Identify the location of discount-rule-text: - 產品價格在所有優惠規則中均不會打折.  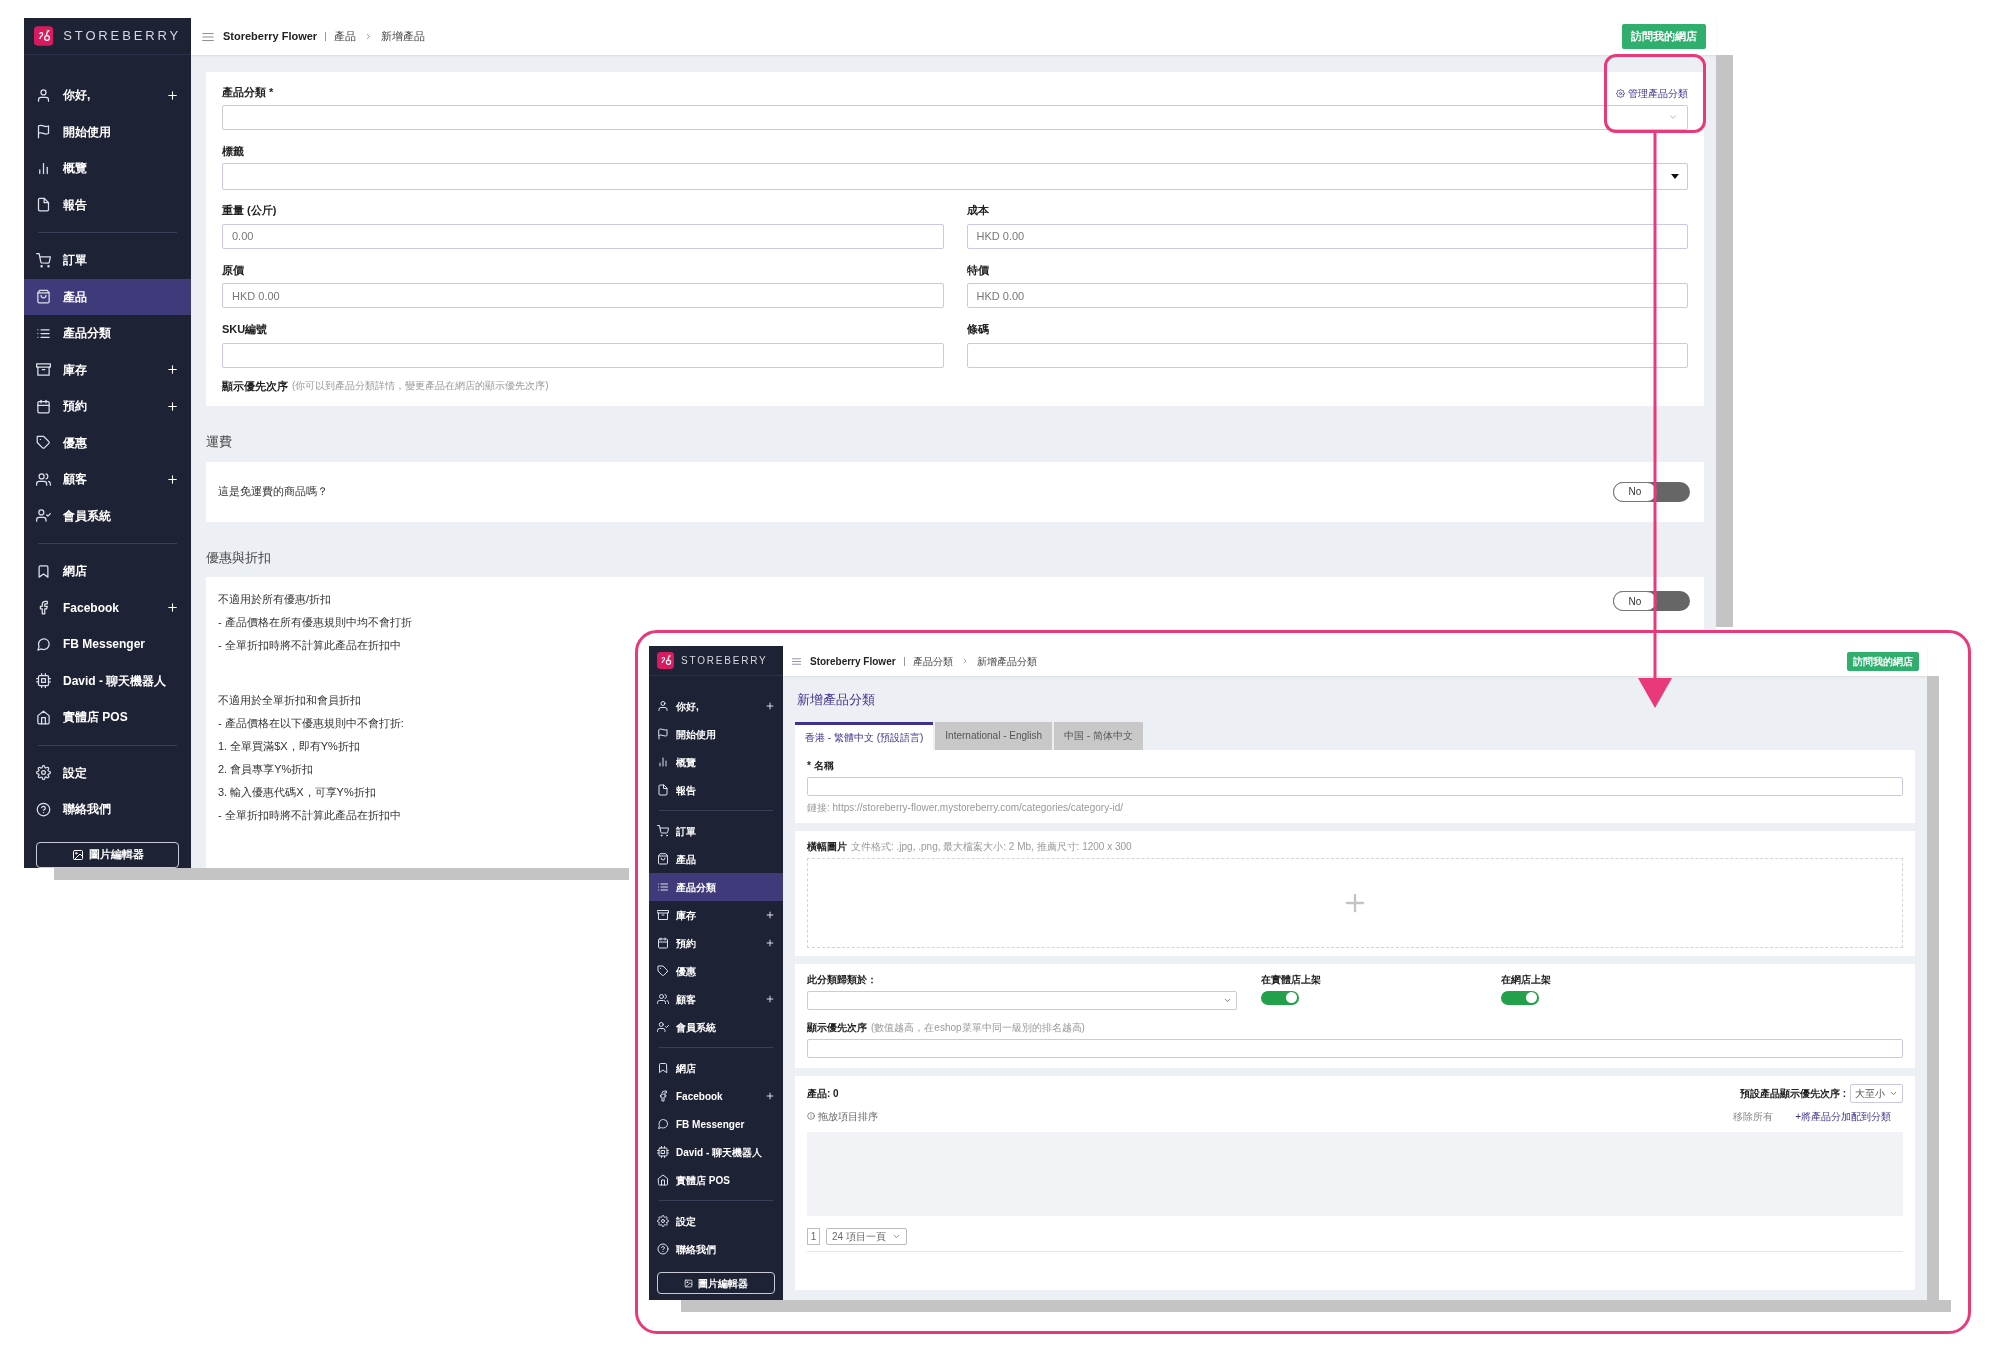
(315, 622).